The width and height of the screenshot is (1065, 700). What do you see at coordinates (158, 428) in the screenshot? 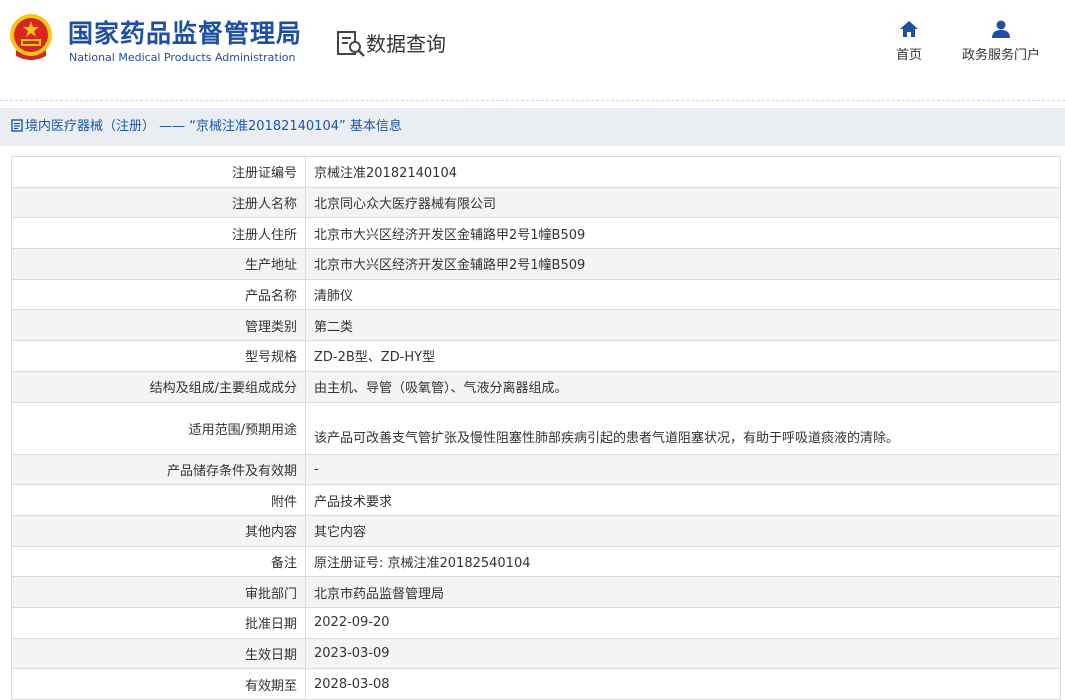
I see `field-label: 适用范围/预期用途` at bounding box center [158, 428].